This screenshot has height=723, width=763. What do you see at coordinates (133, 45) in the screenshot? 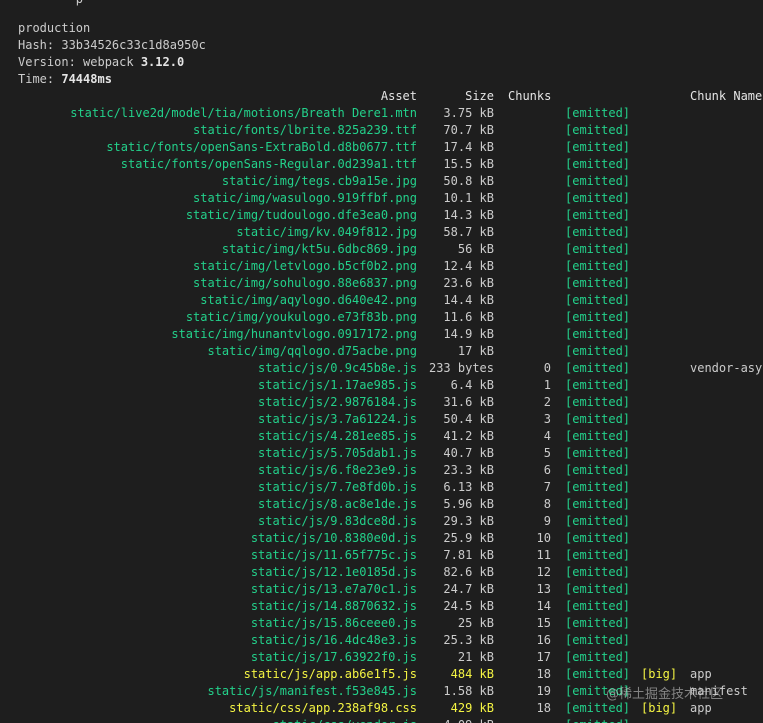
I see `hash-value: 33b34526c33c1d8a950c` at bounding box center [133, 45].